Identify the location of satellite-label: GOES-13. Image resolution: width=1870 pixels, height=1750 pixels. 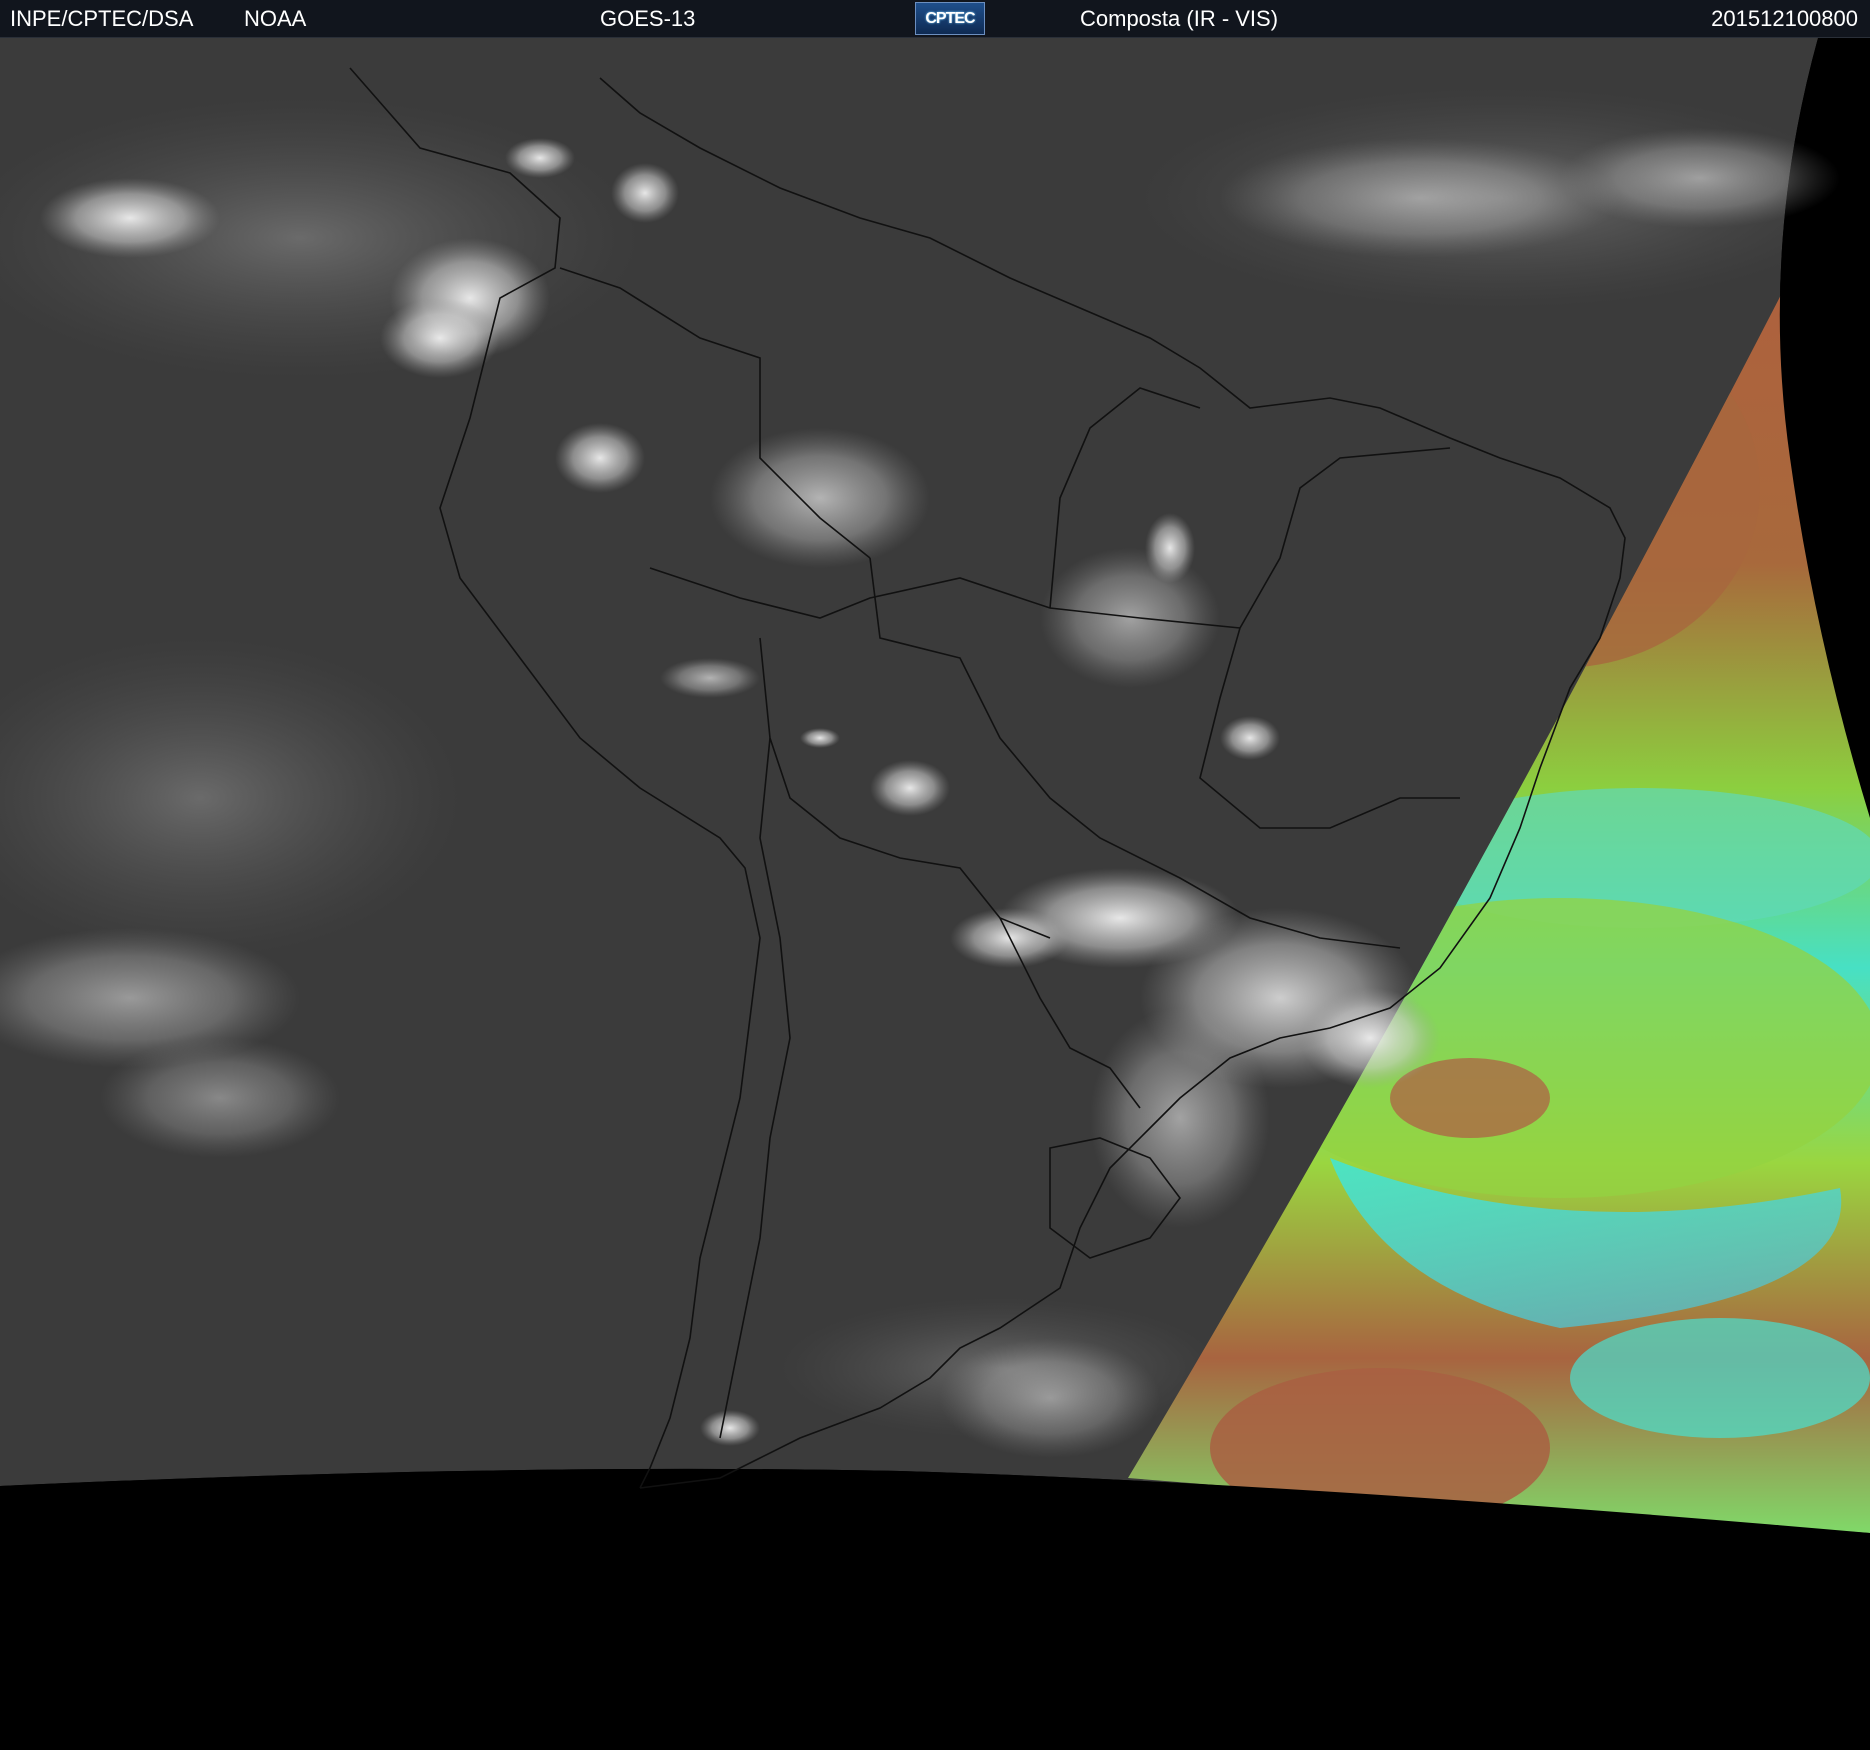
(648, 18).